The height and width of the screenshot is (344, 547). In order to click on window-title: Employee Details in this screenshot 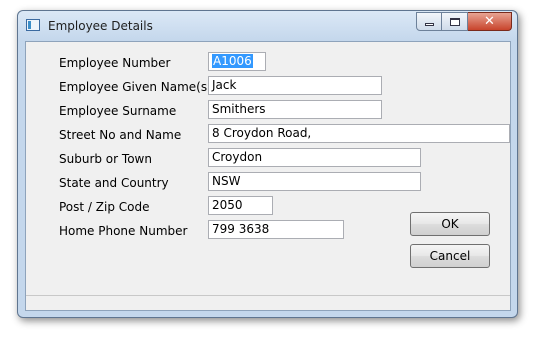, I will do `click(100, 26)`.